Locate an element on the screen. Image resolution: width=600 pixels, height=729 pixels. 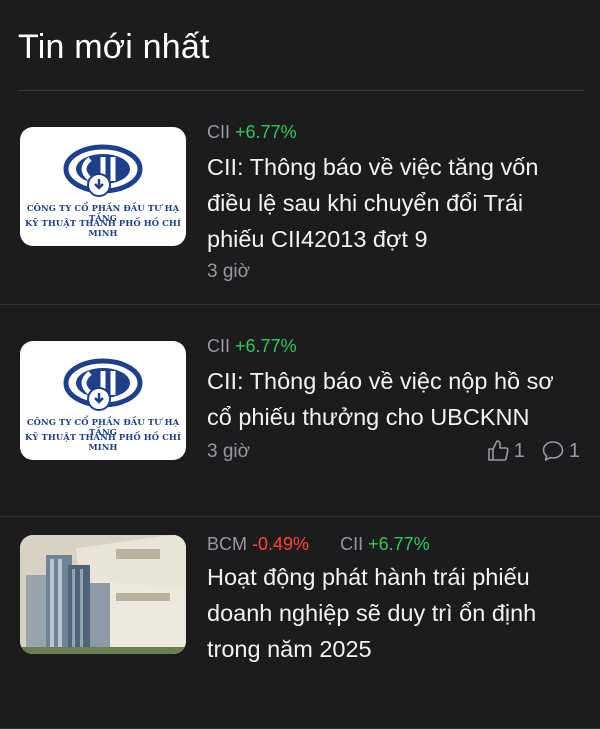
comment-button: 1 is located at coordinates (560, 451).